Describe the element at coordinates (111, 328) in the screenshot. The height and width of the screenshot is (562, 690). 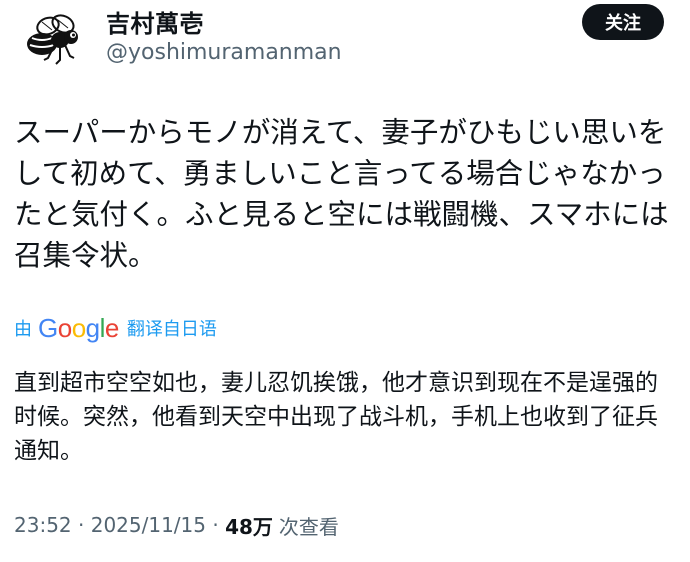
I see `google-letter: e` at that location.